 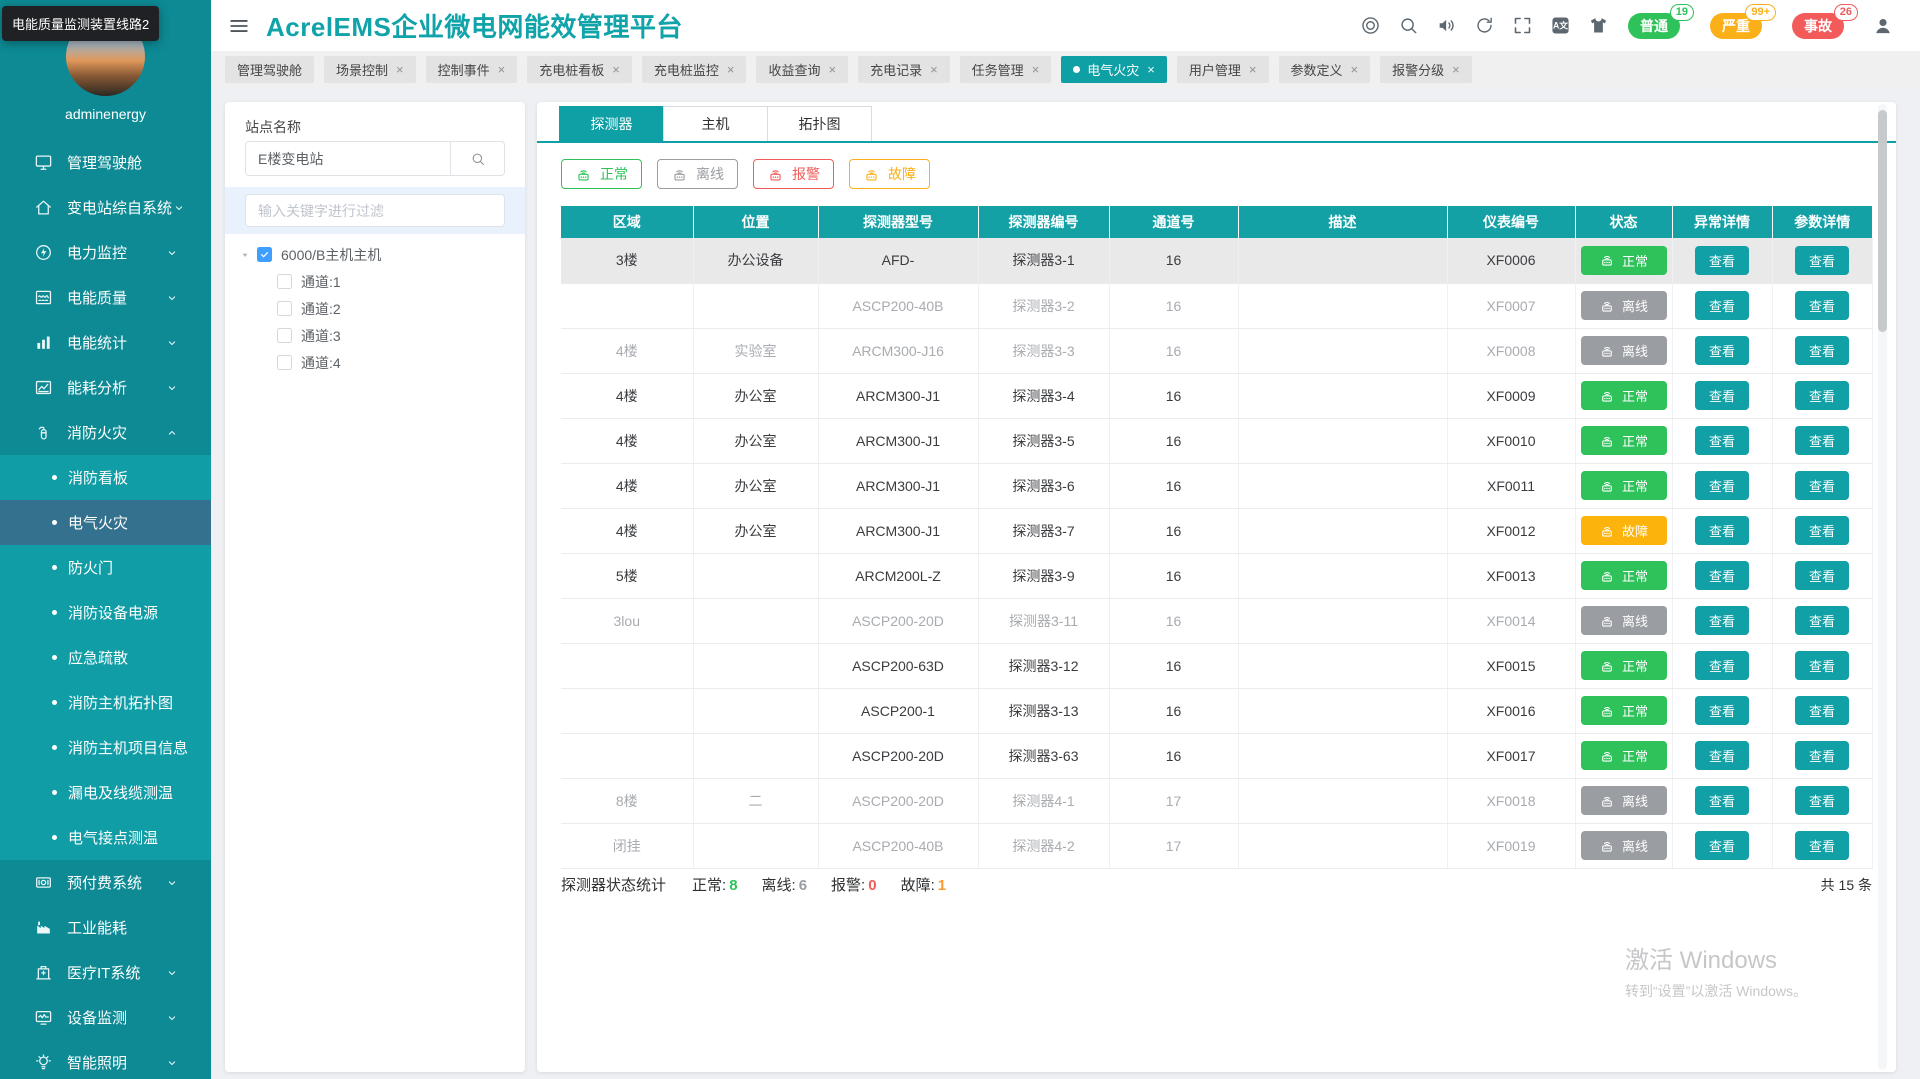 What do you see at coordinates (1222, 69) in the screenshot?
I see `workspace-tab-9: 用户管理 ×` at bounding box center [1222, 69].